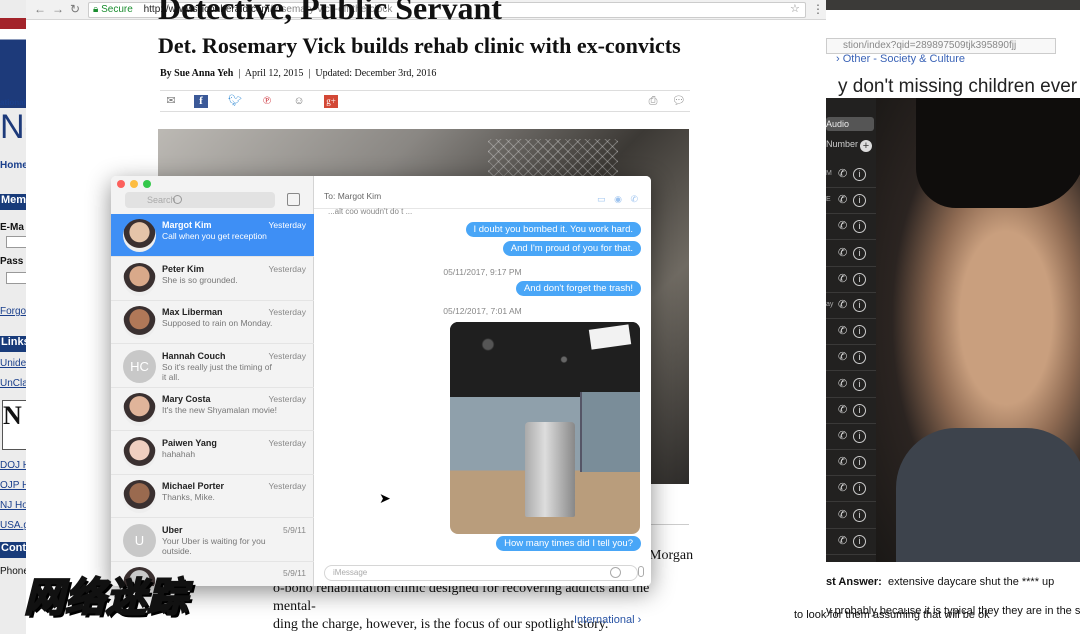 This screenshot has height=634, width=1080. I want to click on qa-breadcrumb: › Other - Society & Culture, so click(900, 59).